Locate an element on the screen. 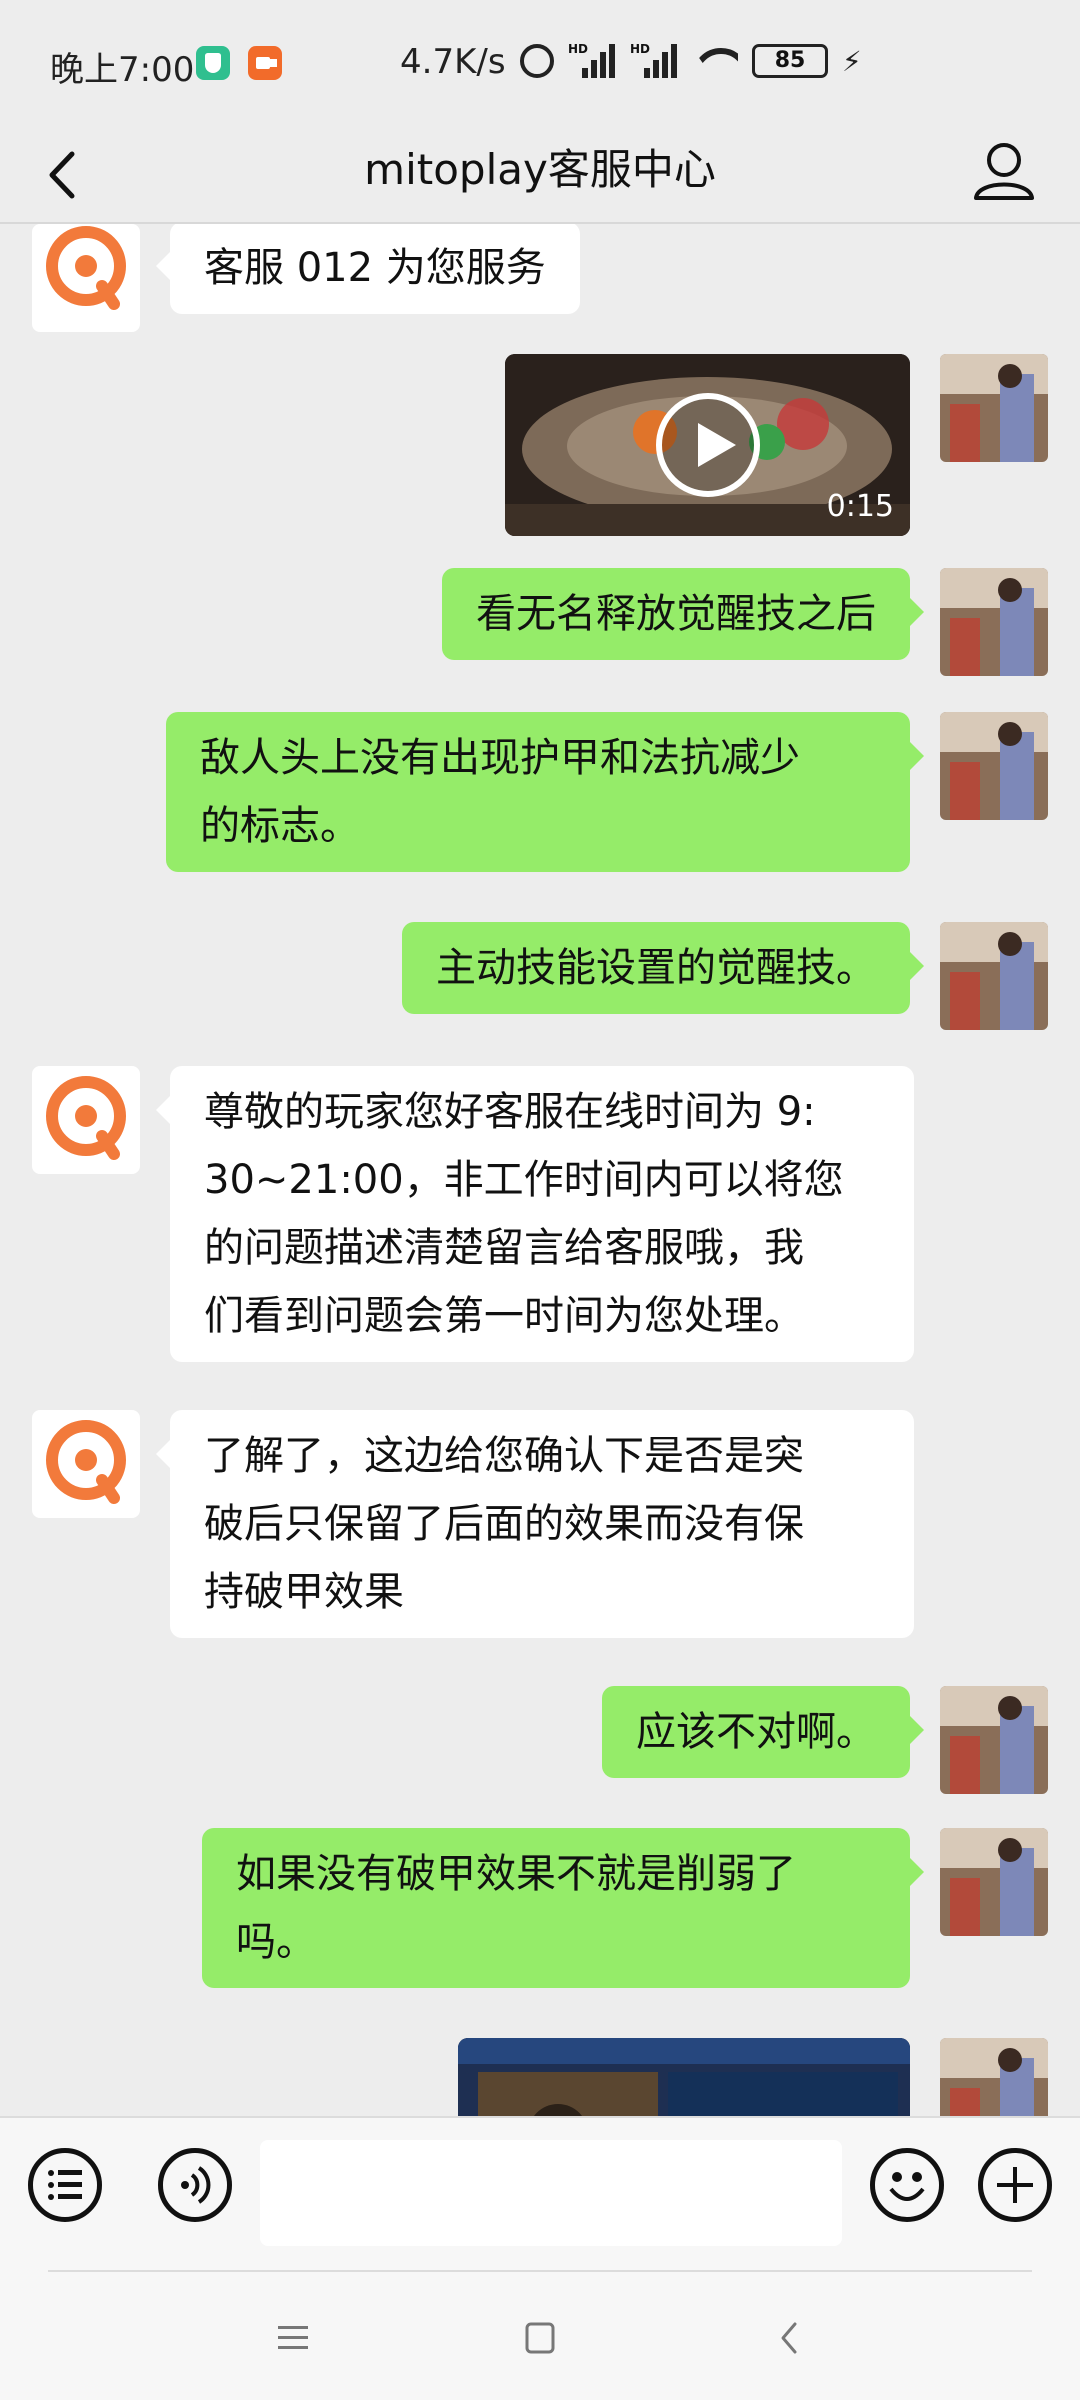 This screenshot has width=1080, height=2400. menu-icon is located at coordinates (293, 2337).